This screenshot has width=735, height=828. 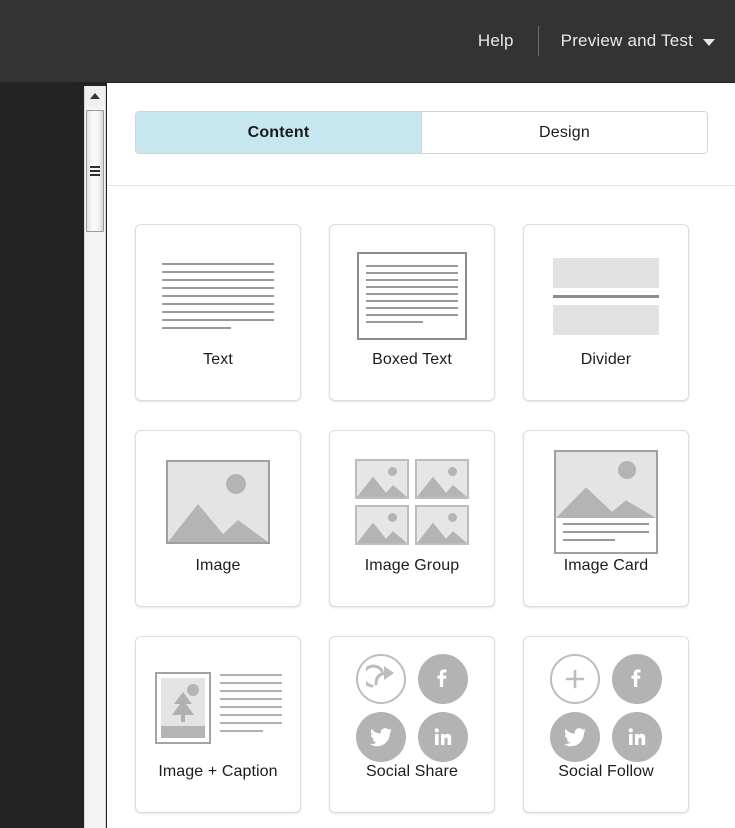 I want to click on tab-bar: Content Design, so click(x=421, y=132).